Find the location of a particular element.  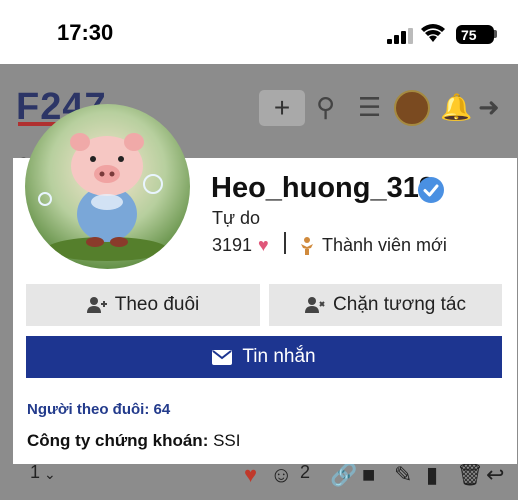

divider is located at coordinates (285, 243).